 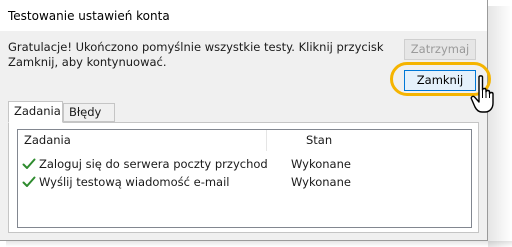 I want to click on table-row: Wyślij testową wiadomość e-mail Wykonane, so click(x=244, y=182).